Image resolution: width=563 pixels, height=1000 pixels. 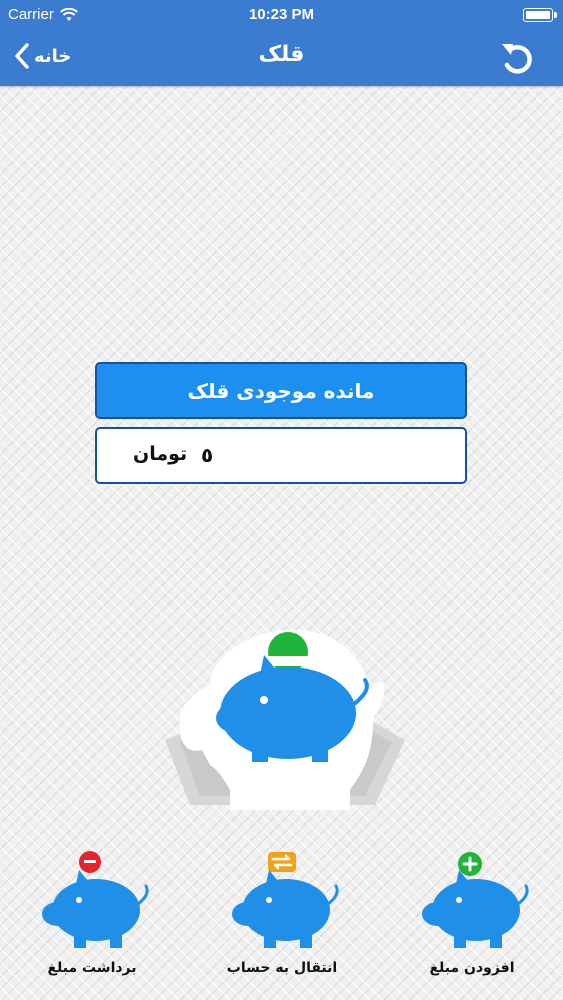 What do you see at coordinates (207, 455) in the screenshot?
I see `balance-amount: ٥` at bounding box center [207, 455].